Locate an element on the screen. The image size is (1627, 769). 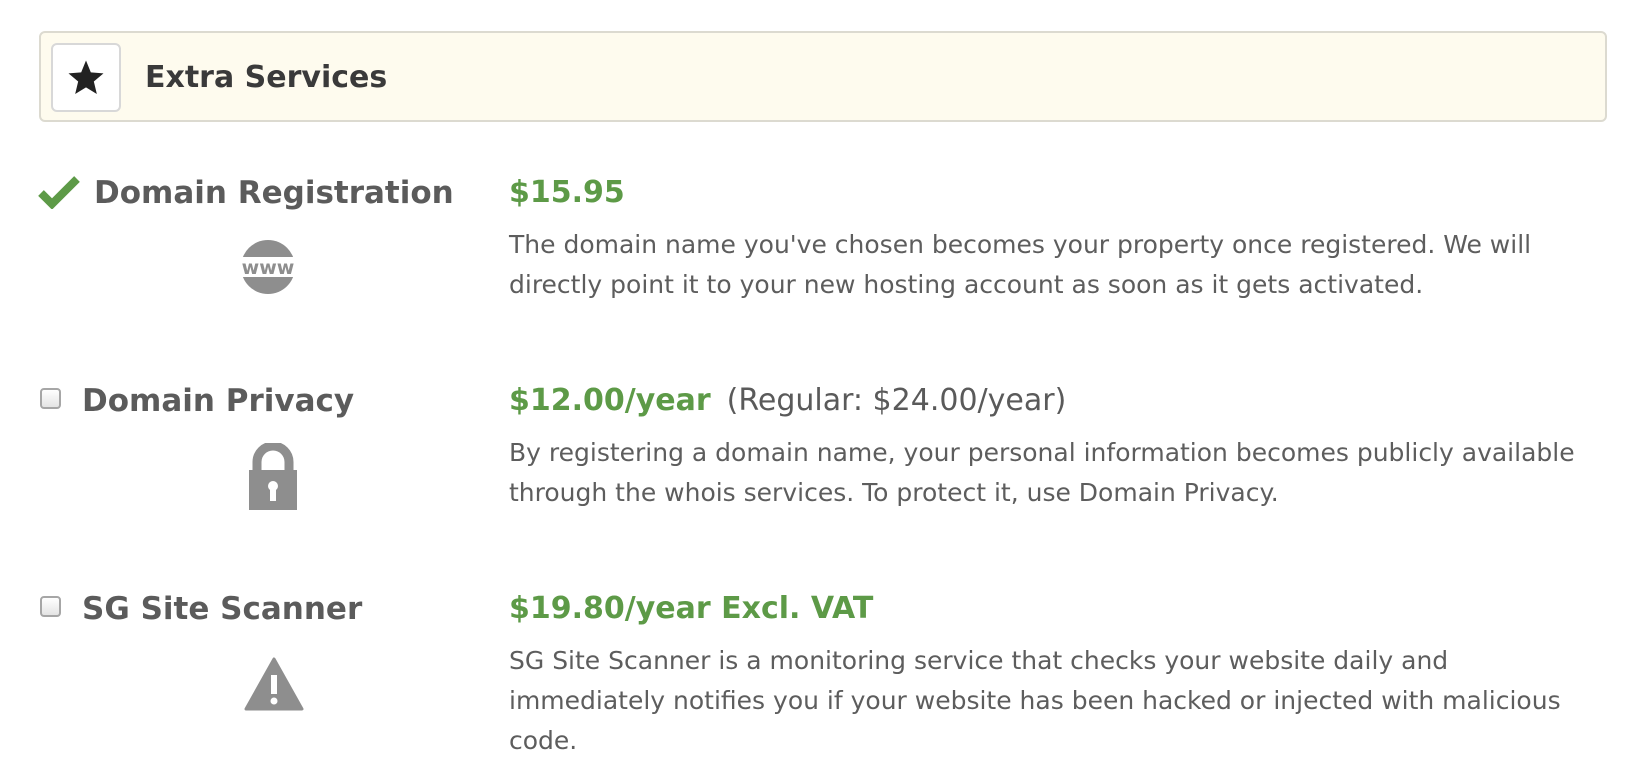
service-name: Domain Registration is located at coordinates (274, 193).